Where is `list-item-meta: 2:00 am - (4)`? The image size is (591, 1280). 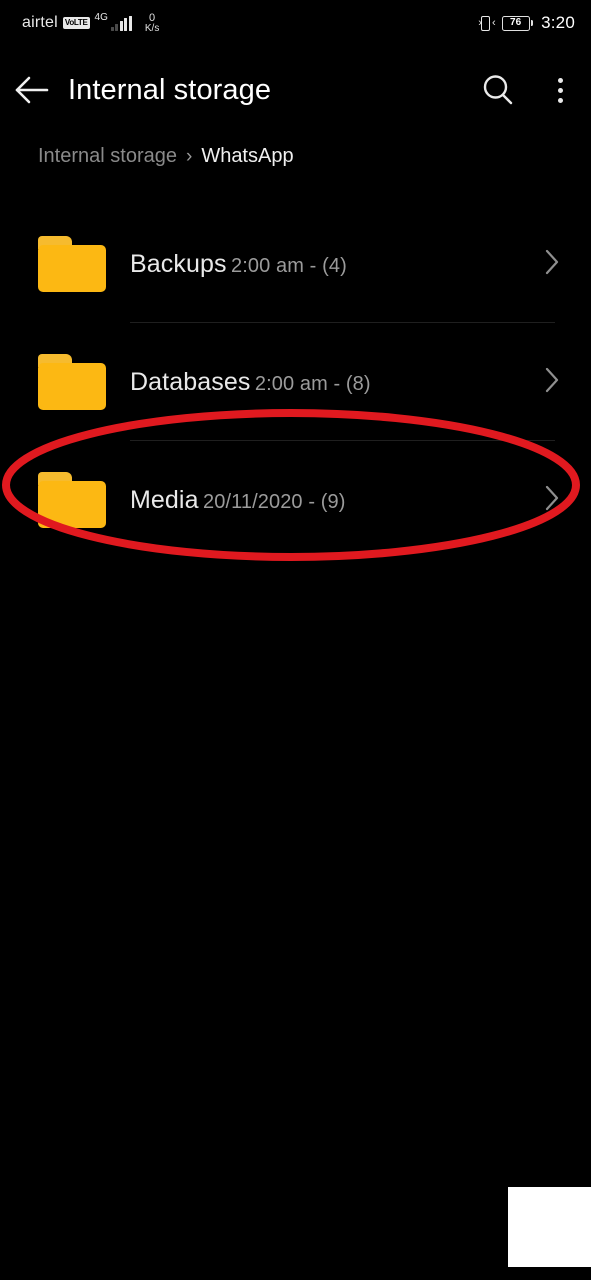
list-item-meta: 2:00 am - (4) is located at coordinates (289, 265).